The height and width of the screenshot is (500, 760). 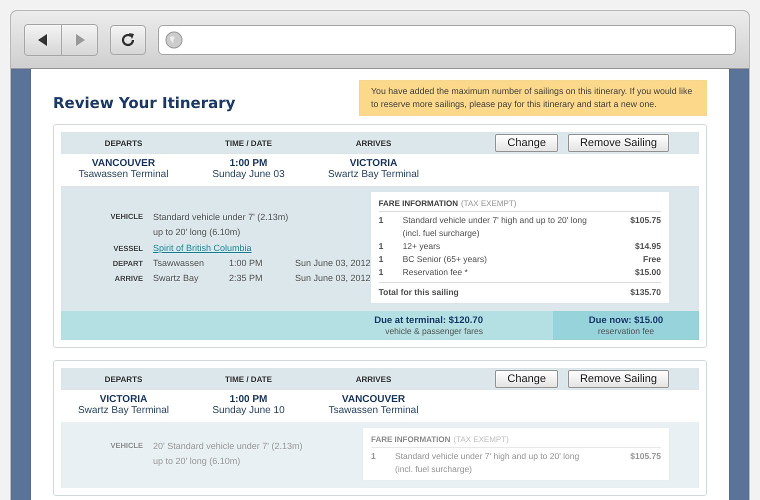 I want to click on summary-detail: Sunday June 10, so click(x=248, y=410).